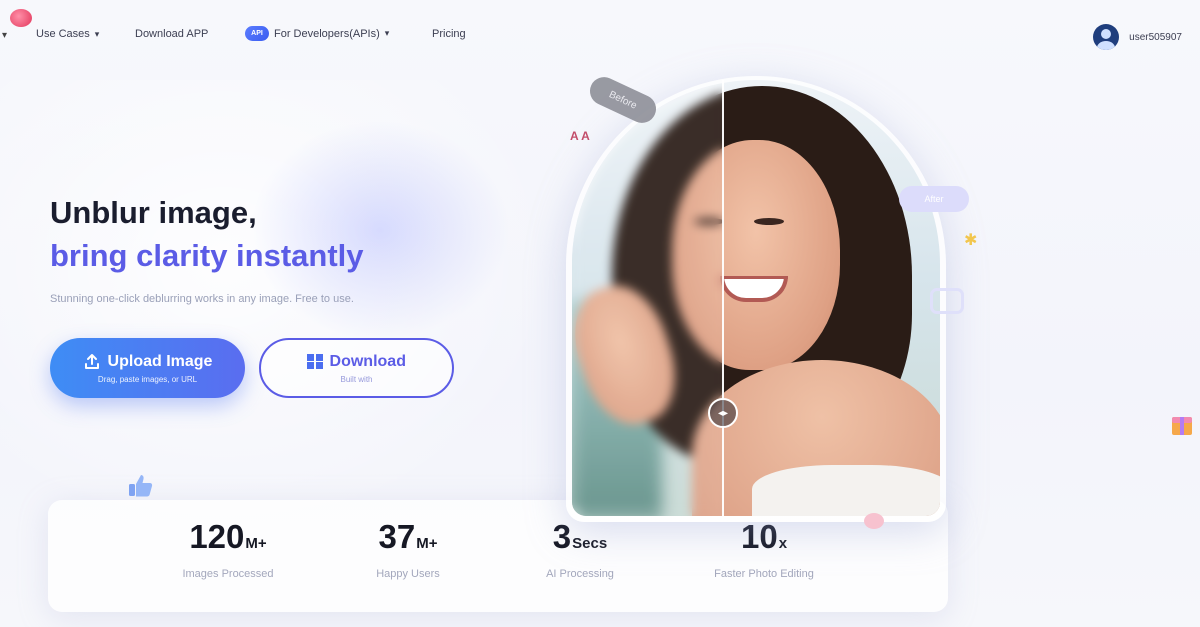 The height and width of the screenshot is (627, 1200). Describe the element at coordinates (356, 379) in the screenshot. I see `download-button-hint: Built with` at that location.